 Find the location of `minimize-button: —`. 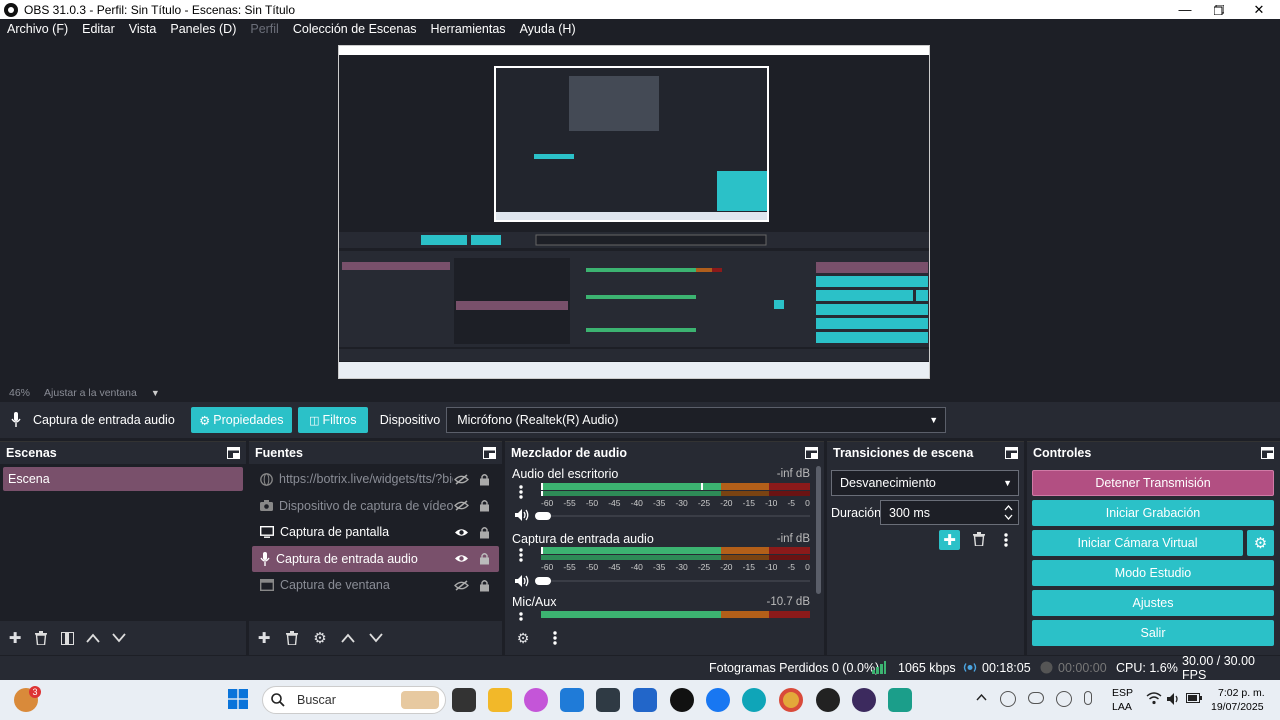

minimize-button: — is located at coordinates (1185, 9).